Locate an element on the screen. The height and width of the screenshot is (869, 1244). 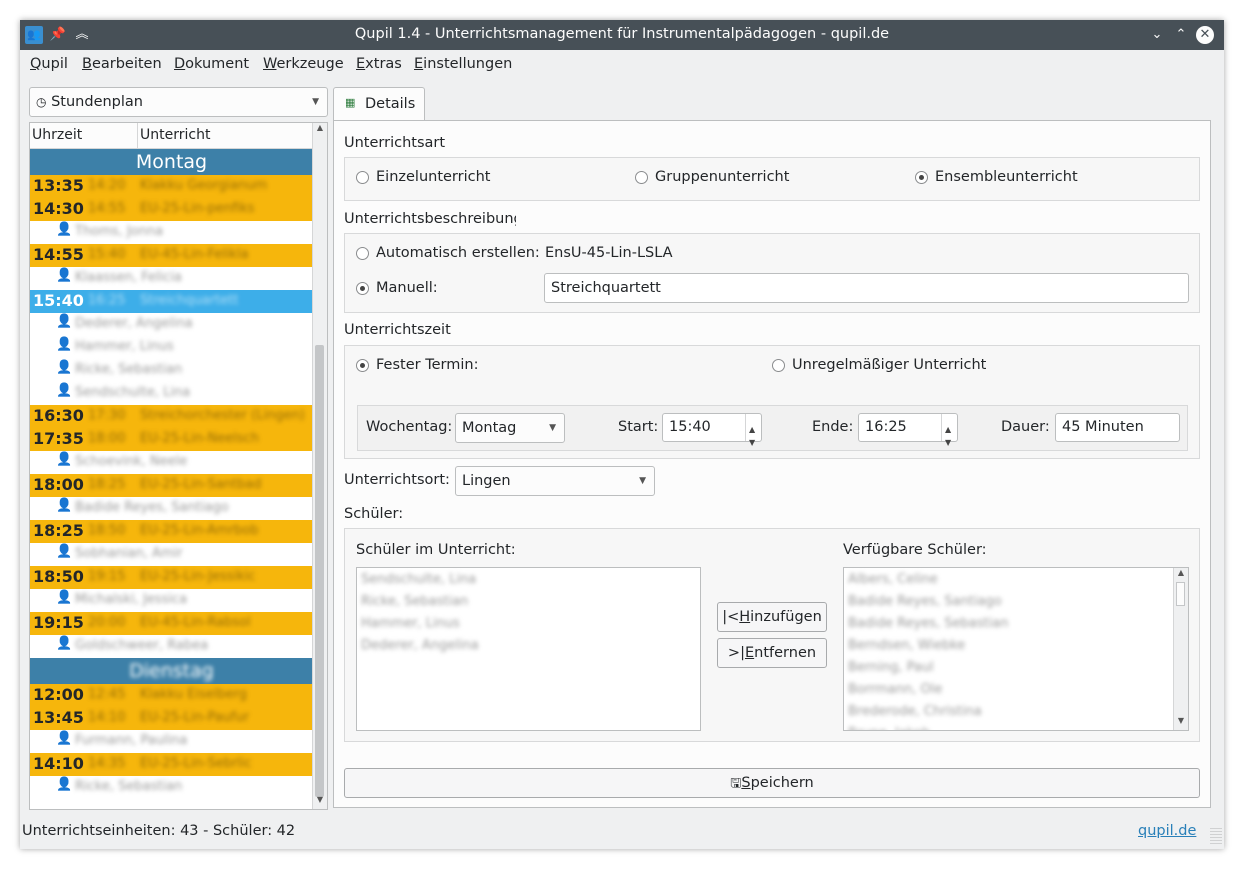
lesson-row: 14:55 15:40 EU-45-Lin-Felikla is located at coordinates (171, 255).